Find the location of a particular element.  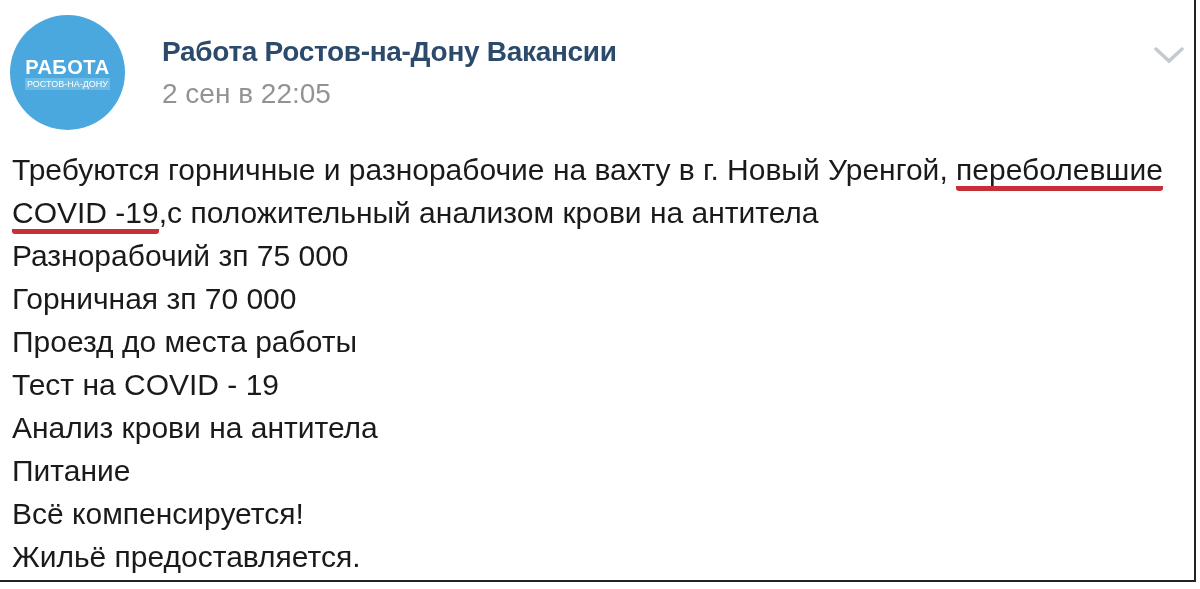

post-line: Жильё предоставляется. is located at coordinates (186, 557).